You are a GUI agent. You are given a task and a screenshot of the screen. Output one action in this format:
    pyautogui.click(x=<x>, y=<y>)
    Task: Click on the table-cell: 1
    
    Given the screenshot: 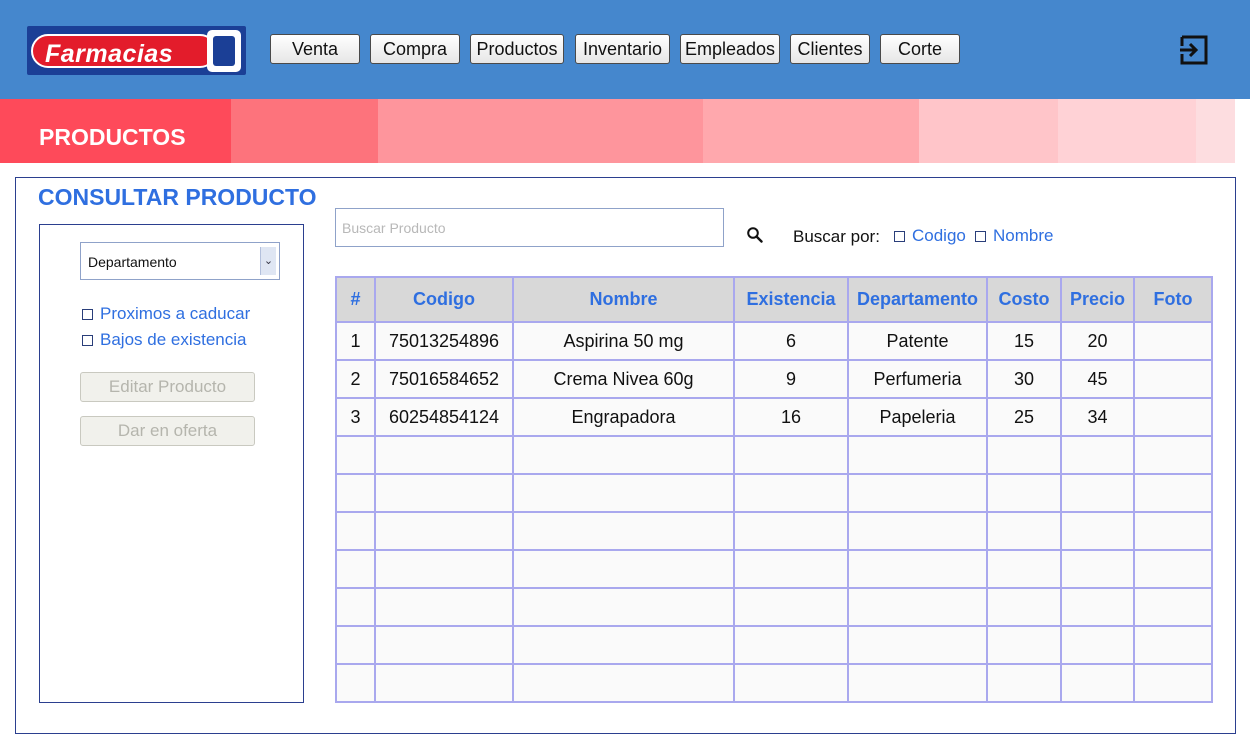 What is the action you would take?
    pyautogui.click(x=355, y=341)
    